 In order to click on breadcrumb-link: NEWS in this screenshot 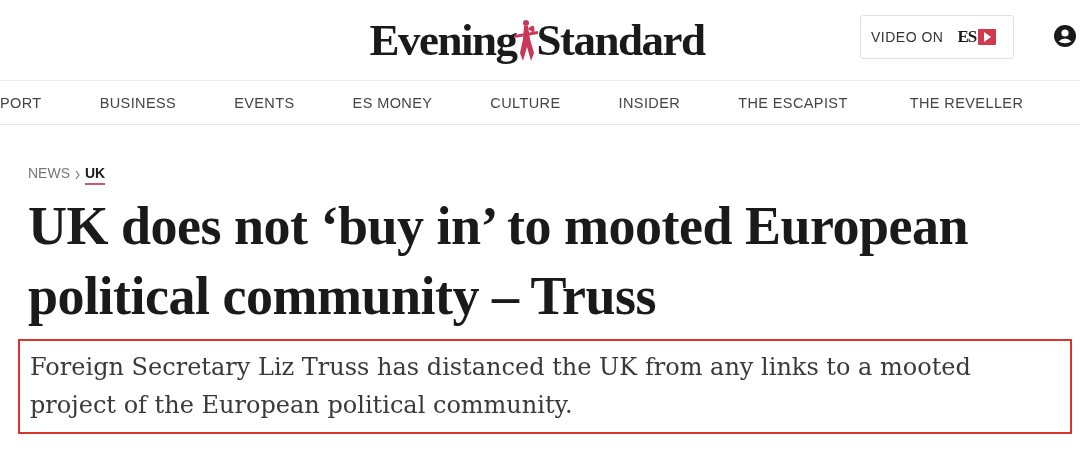, I will do `click(49, 175)`.